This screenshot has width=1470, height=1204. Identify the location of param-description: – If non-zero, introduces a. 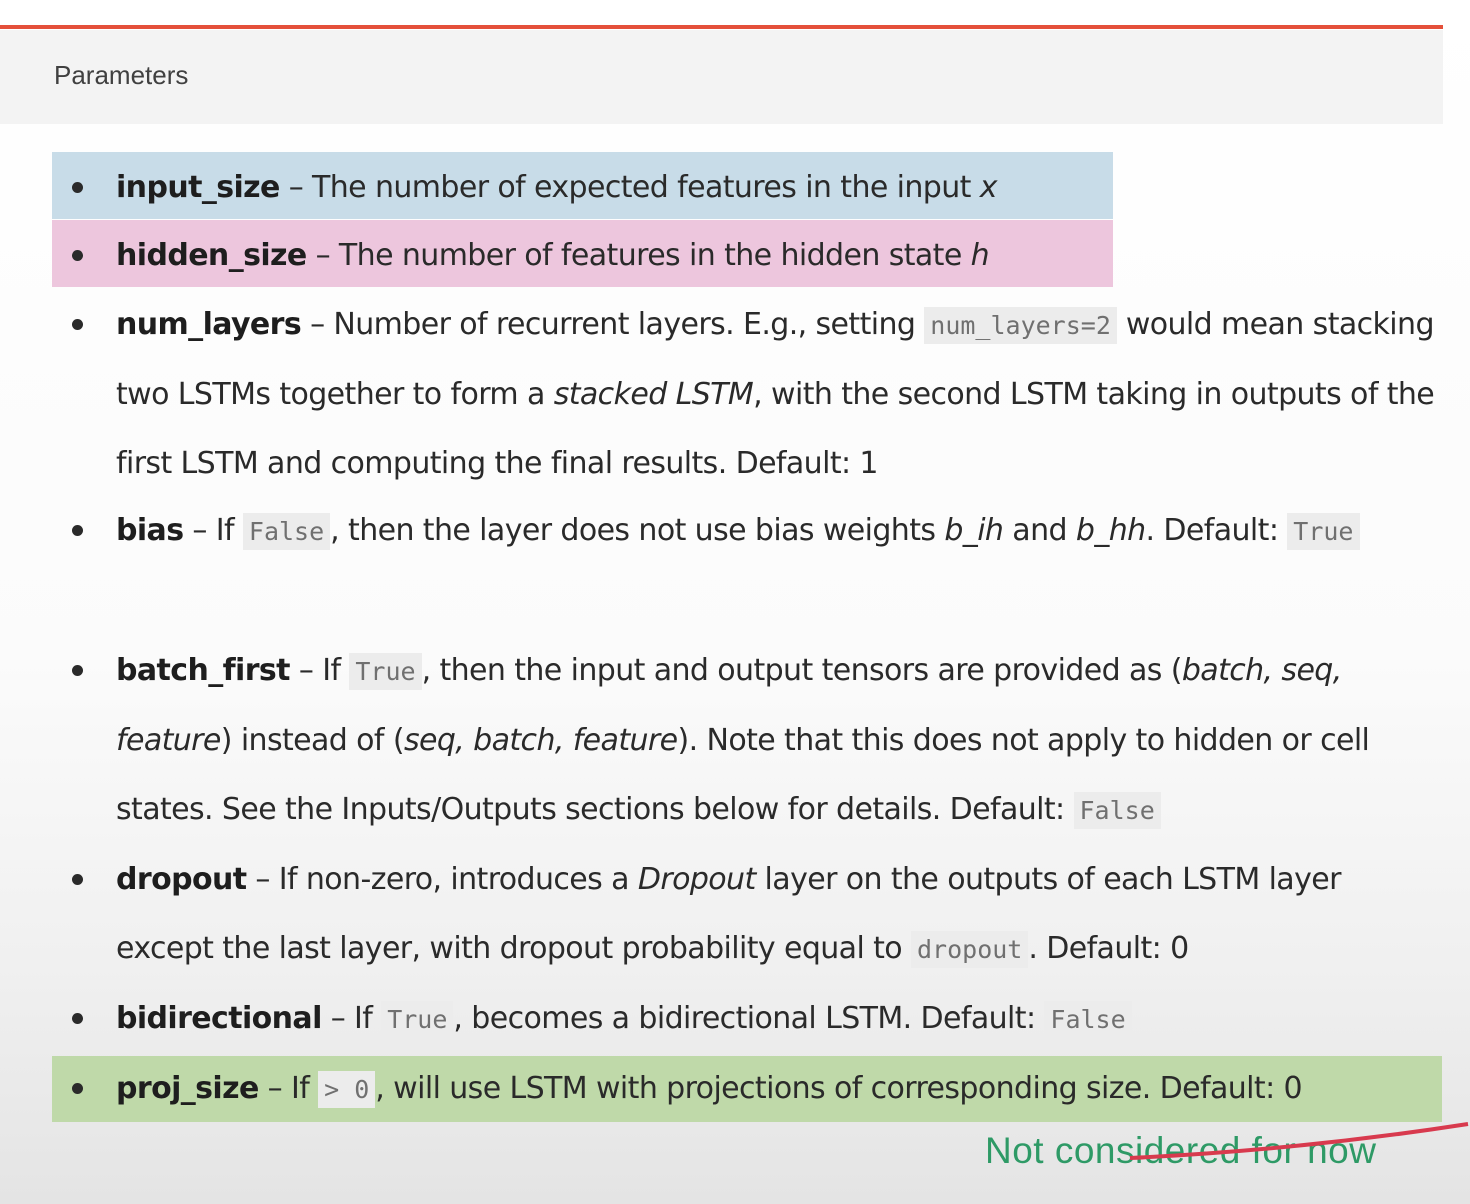
(442, 879).